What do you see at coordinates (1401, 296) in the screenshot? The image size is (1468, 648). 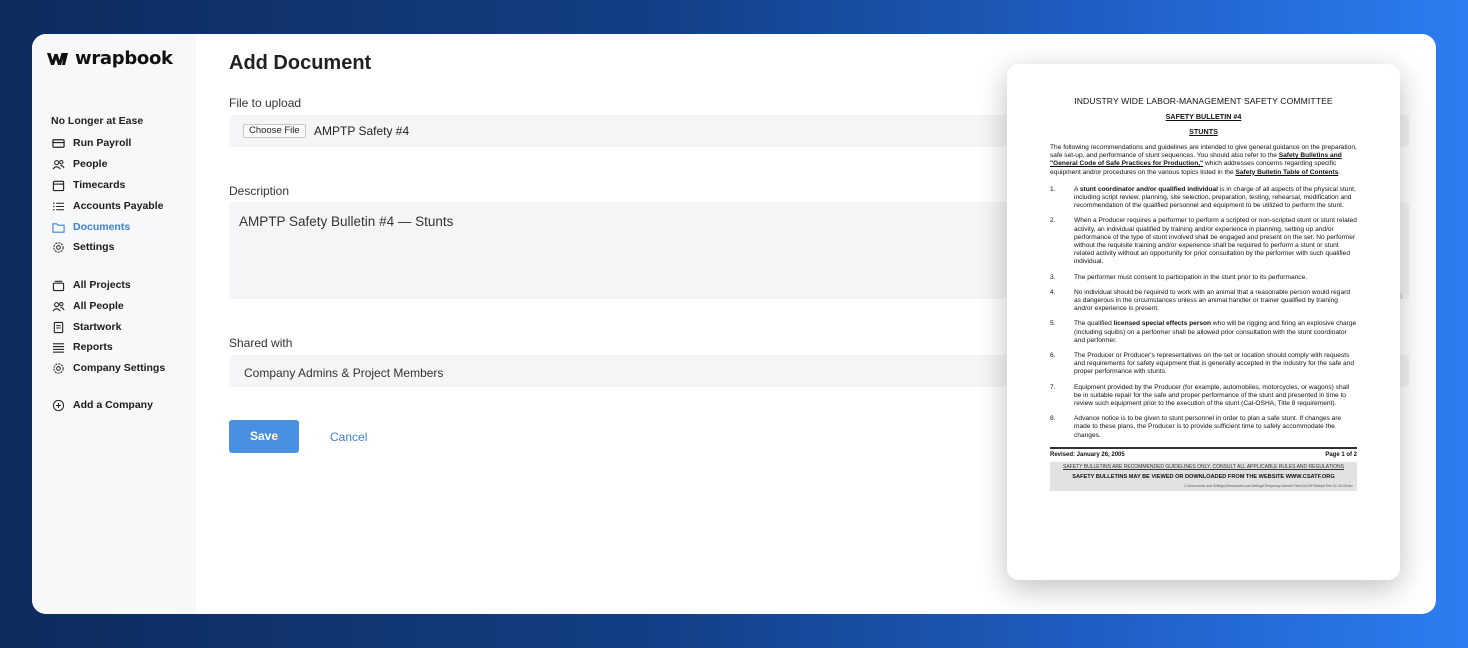 I see `resize-handle-icon: ⁝` at bounding box center [1401, 296].